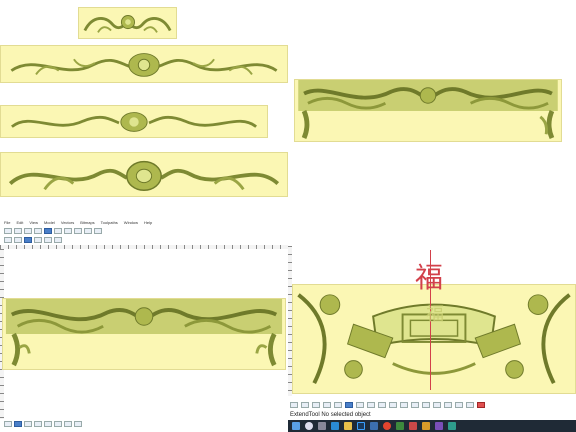 This screenshot has width=576, height=432. I want to click on app-icon, so click(413, 426).